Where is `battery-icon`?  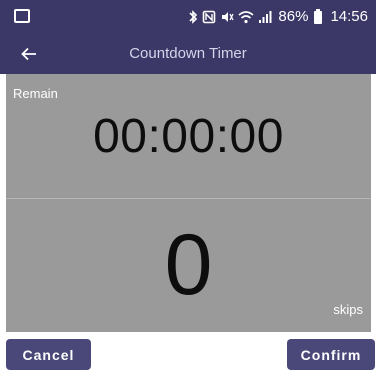
battery-icon is located at coordinates (318, 16).